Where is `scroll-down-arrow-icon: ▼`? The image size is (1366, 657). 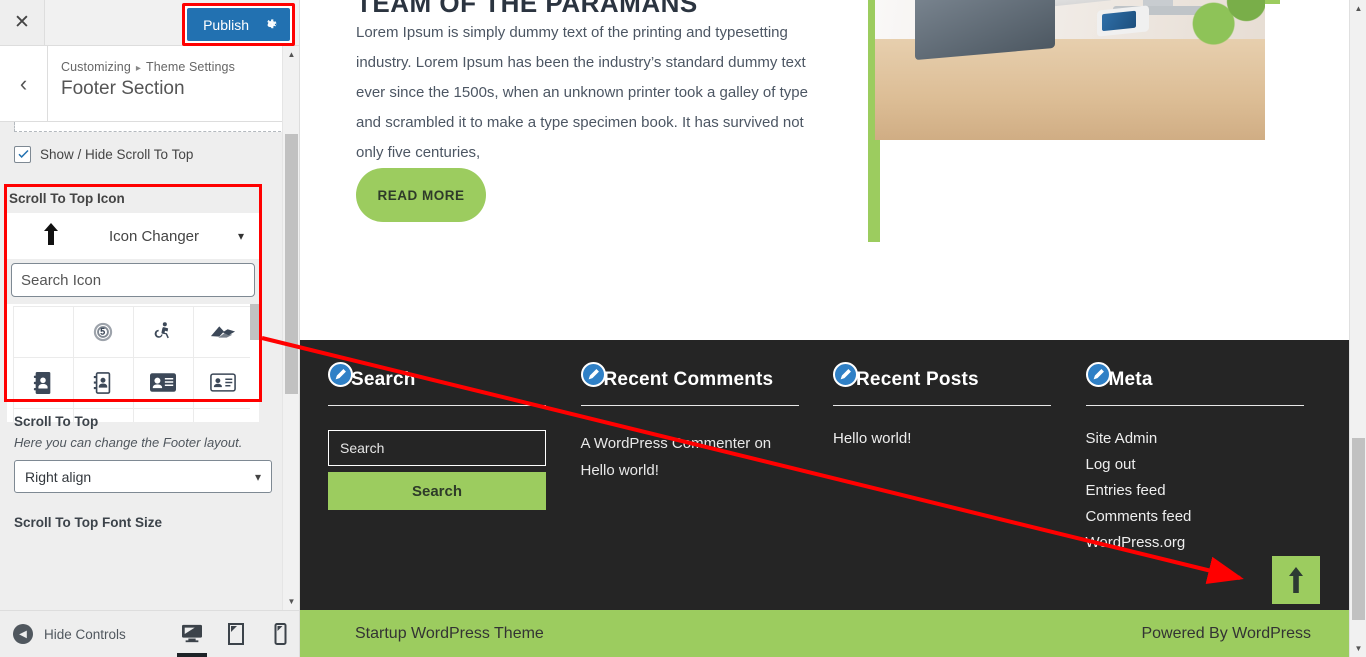 scroll-down-arrow-icon: ▼ is located at coordinates (291, 601).